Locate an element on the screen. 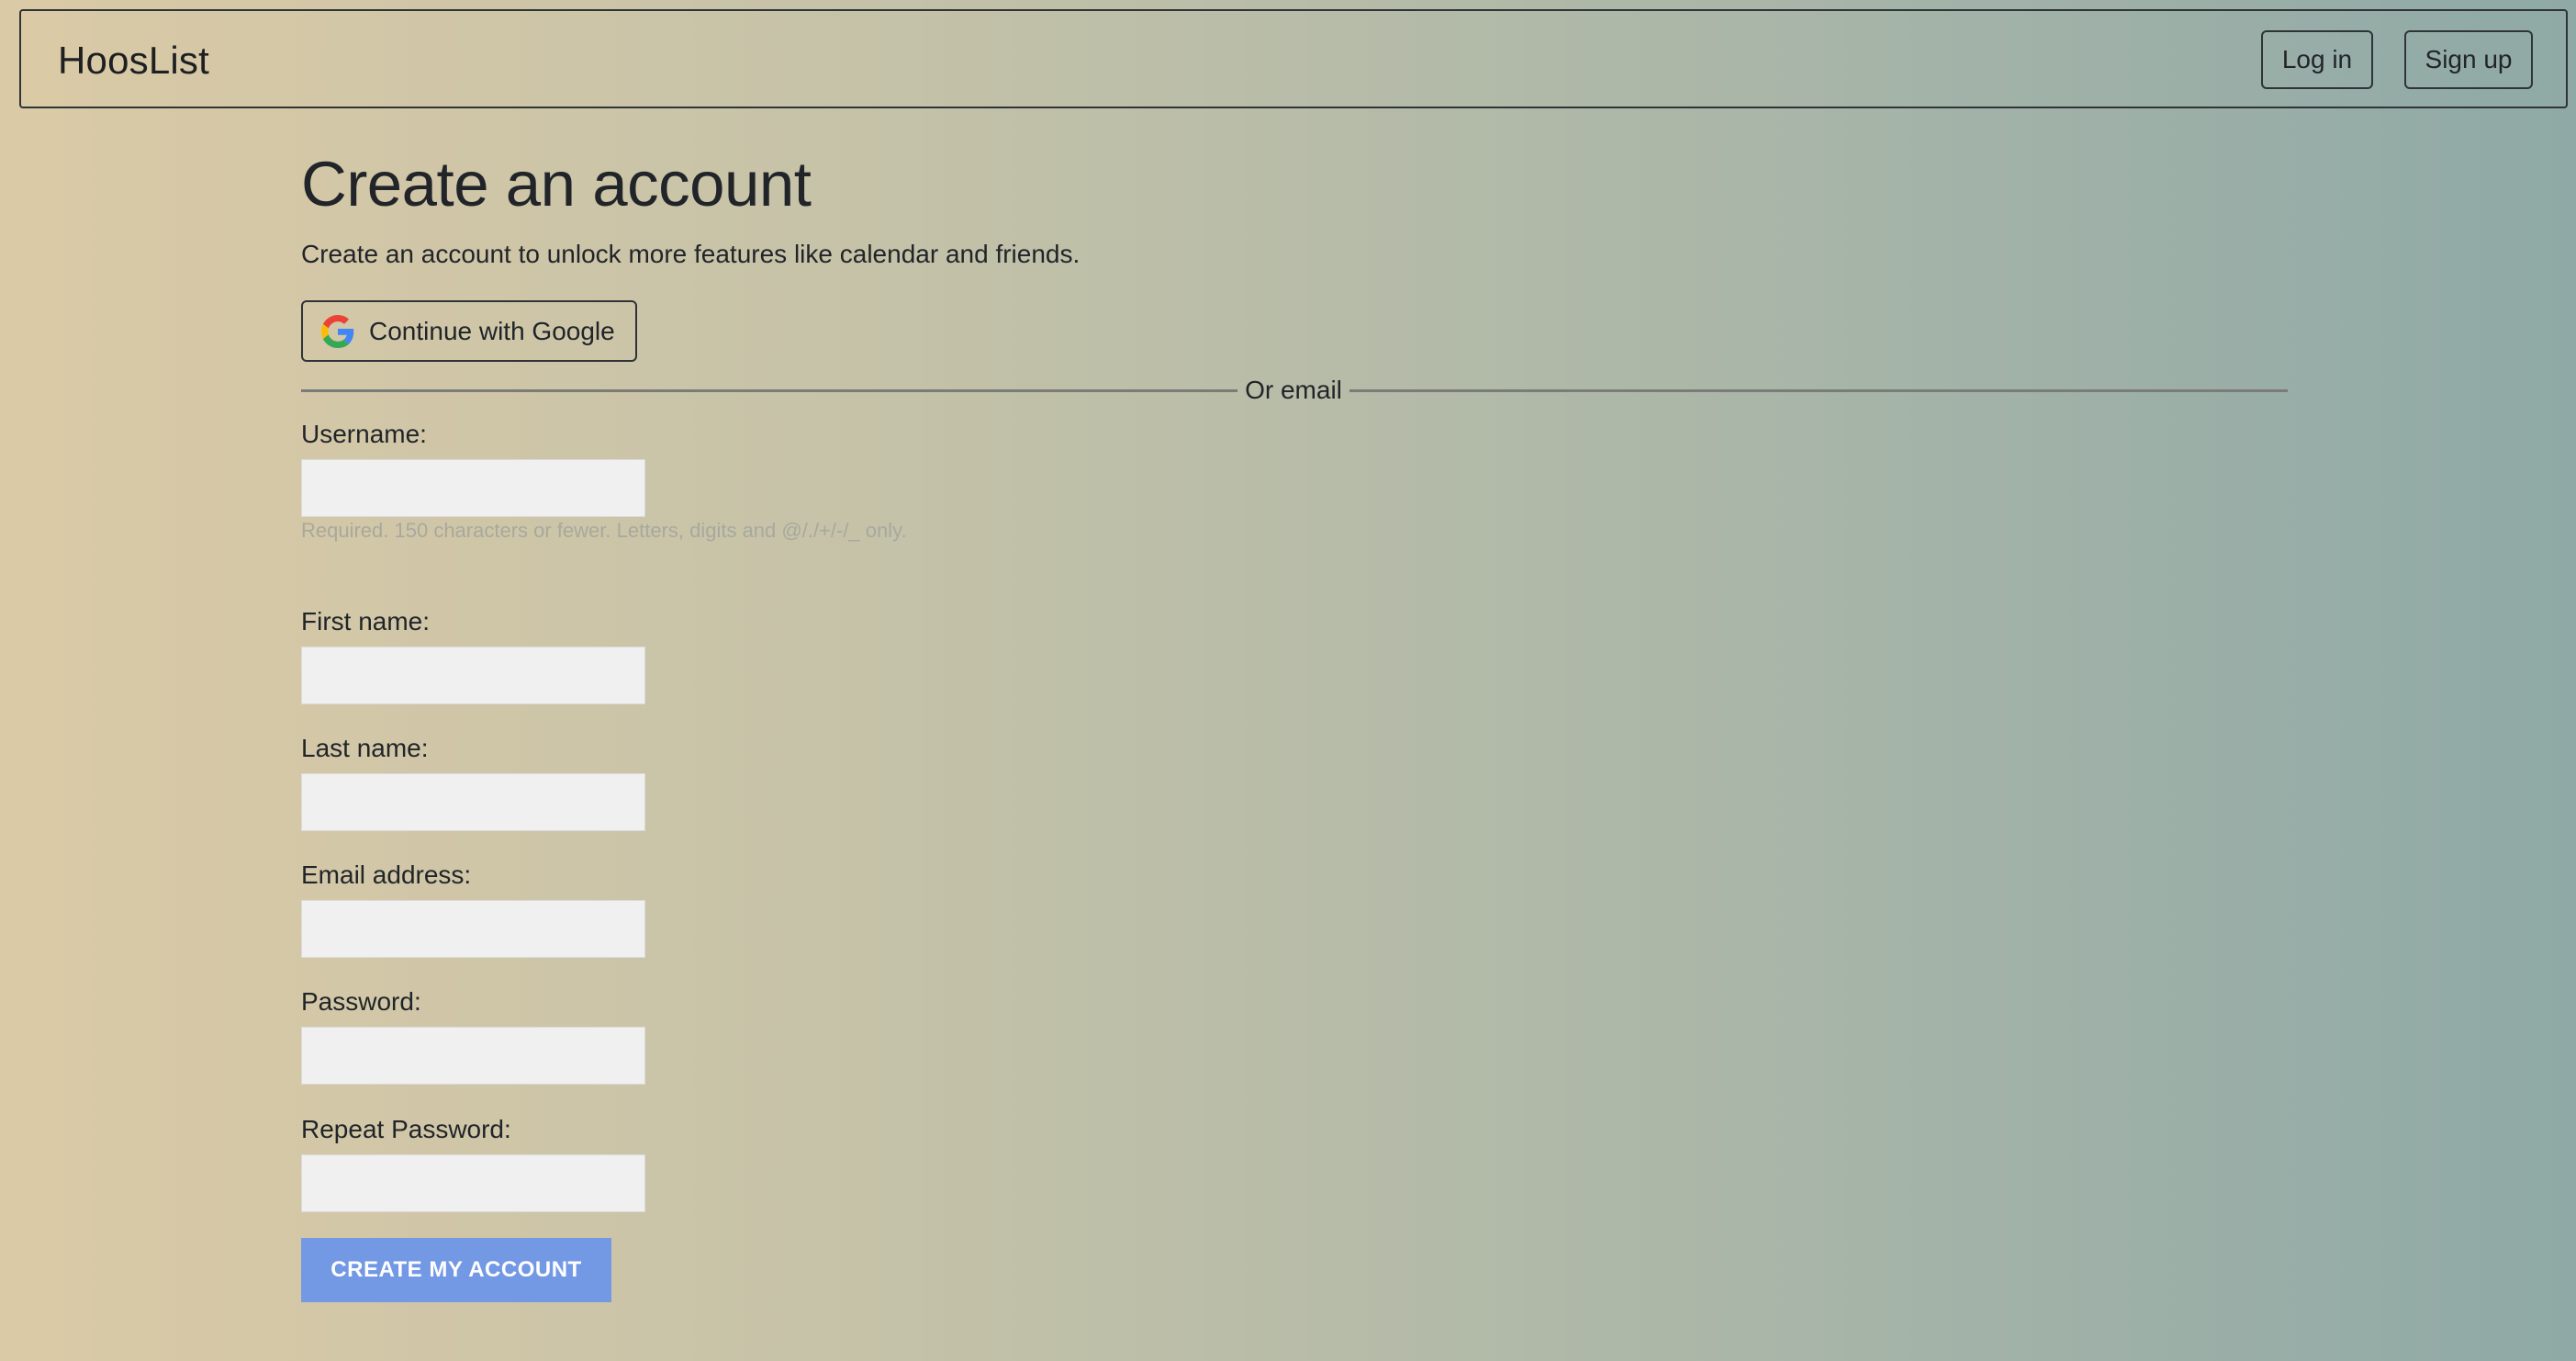 The width and height of the screenshot is (2576, 1361). divider-line-right is located at coordinates (1819, 390).